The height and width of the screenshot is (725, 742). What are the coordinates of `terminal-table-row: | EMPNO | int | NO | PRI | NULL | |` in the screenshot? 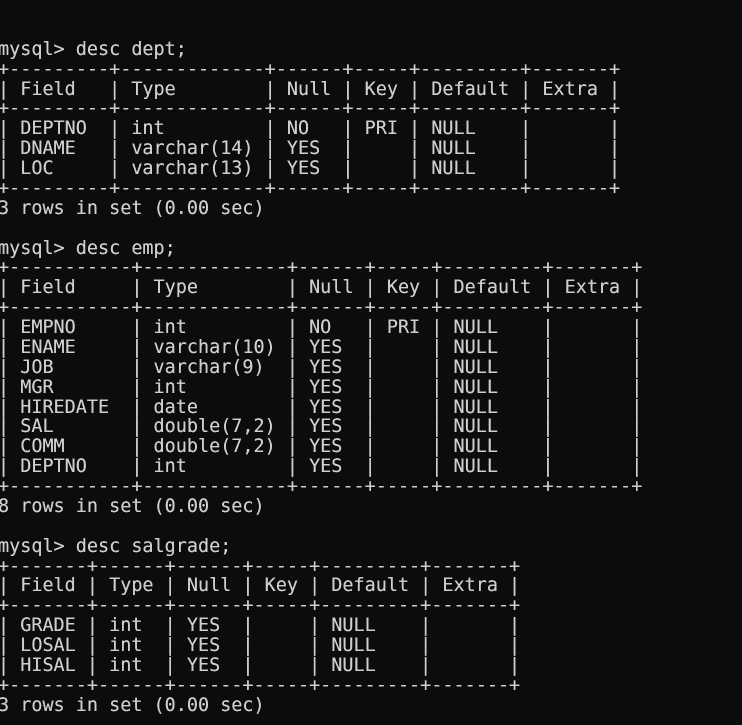 It's located at (321, 327).